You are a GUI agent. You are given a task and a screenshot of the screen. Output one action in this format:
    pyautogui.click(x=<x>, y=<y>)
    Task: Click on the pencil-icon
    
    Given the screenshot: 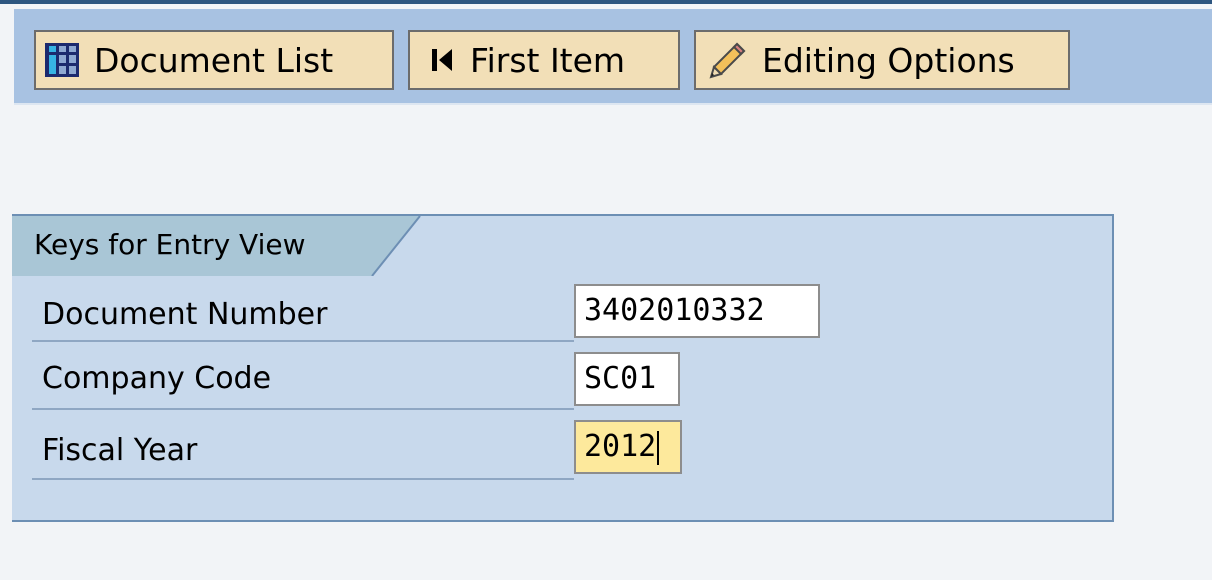 What is the action you would take?
    pyautogui.click(x=728, y=60)
    